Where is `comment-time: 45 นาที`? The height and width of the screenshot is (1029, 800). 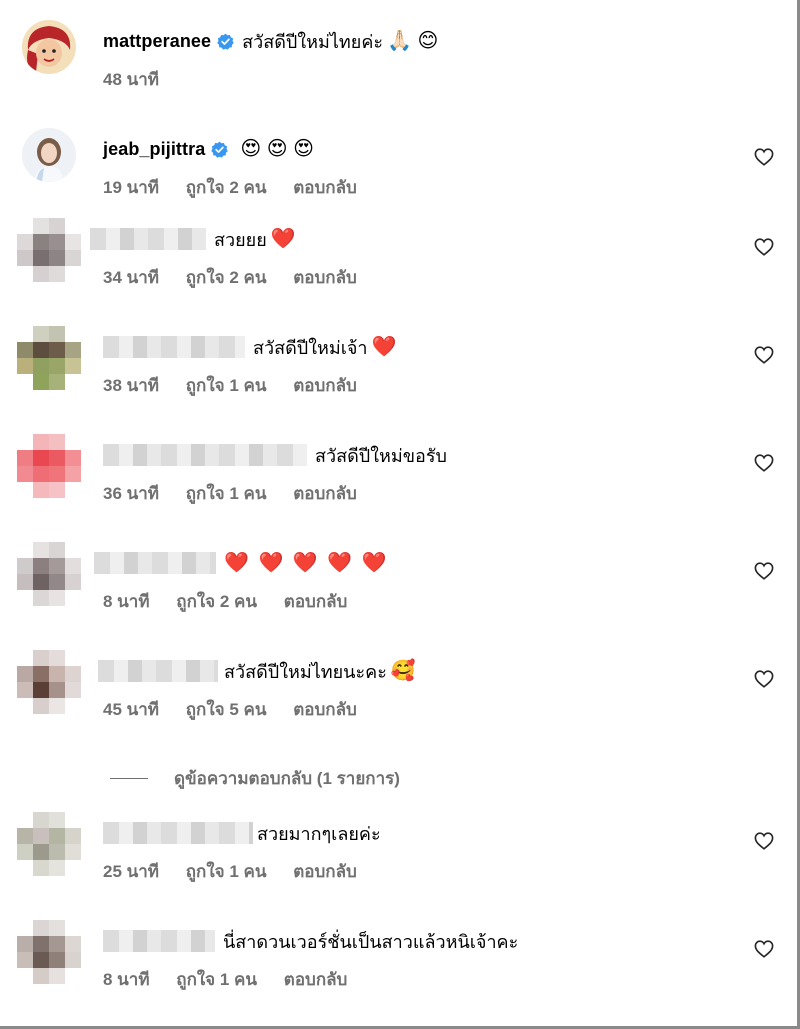 comment-time: 45 นาที is located at coordinates (131, 709).